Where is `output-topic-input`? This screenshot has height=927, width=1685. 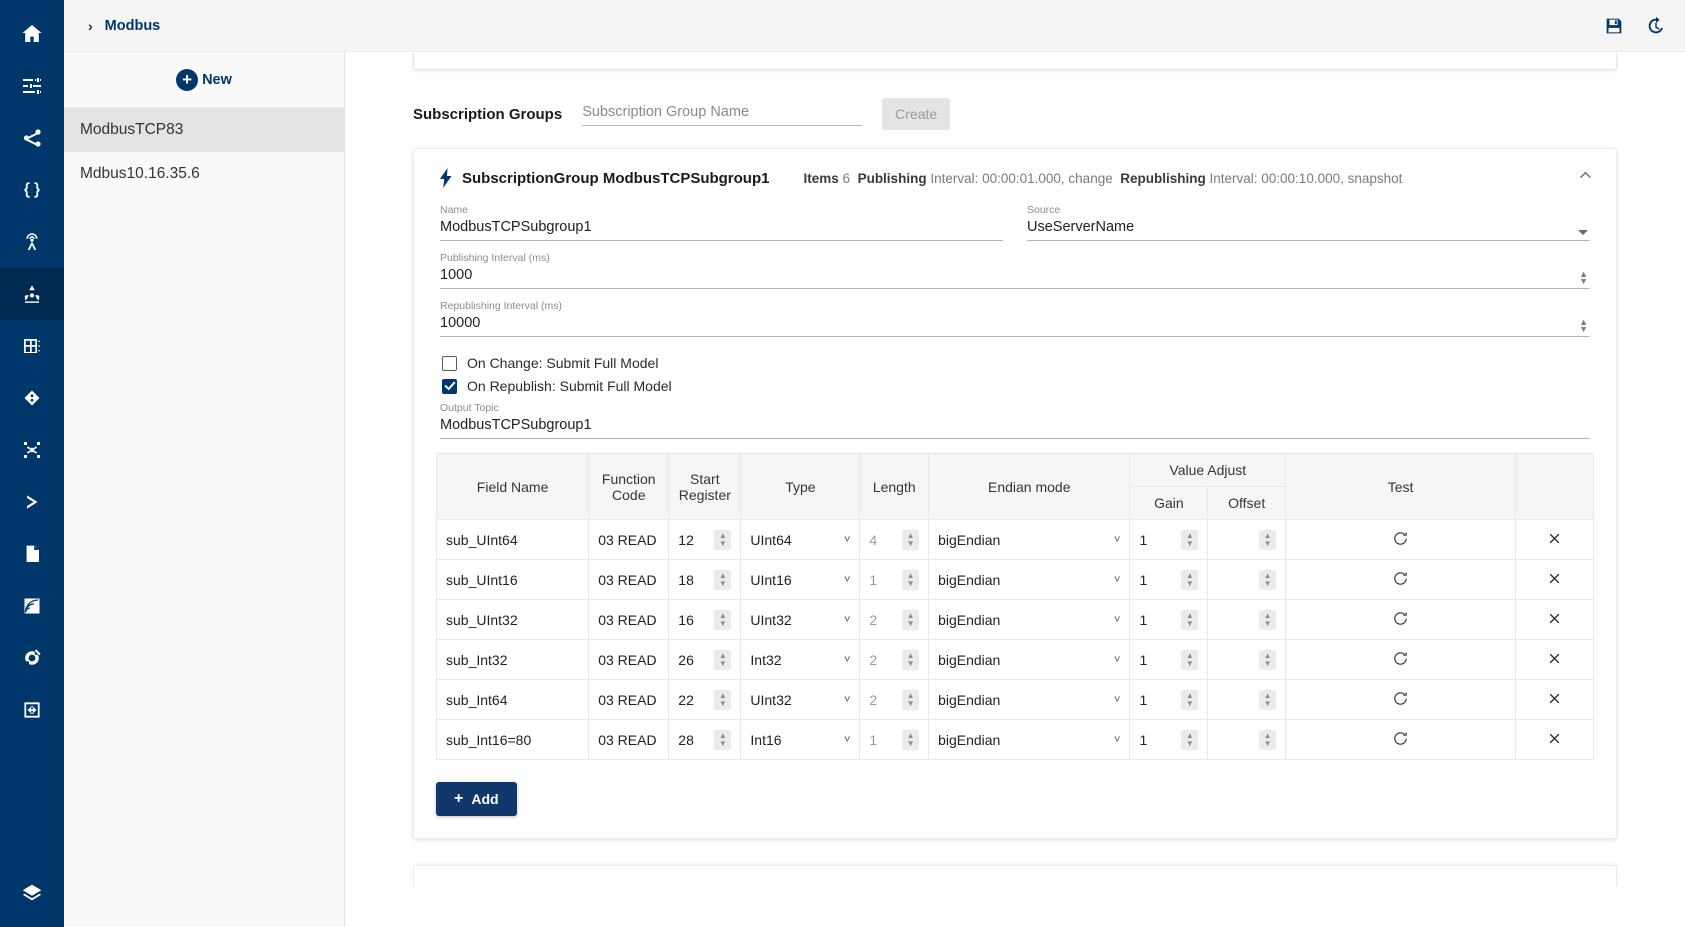 output-topic-input is located at coordinates (1015, 427).